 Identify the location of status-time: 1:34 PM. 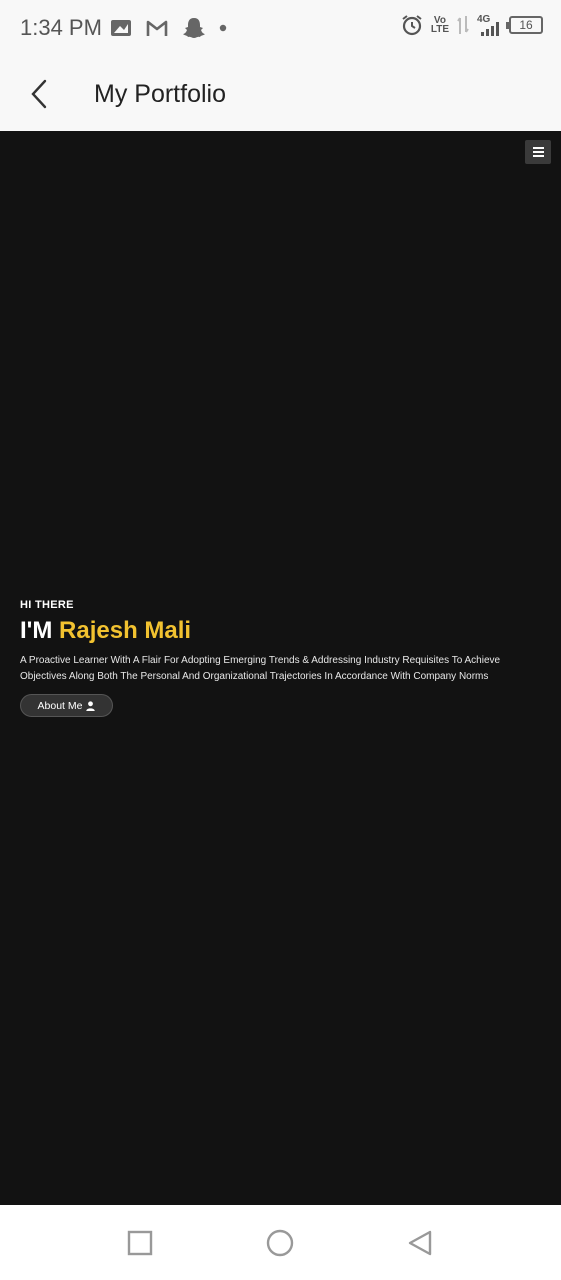
(61, 27).